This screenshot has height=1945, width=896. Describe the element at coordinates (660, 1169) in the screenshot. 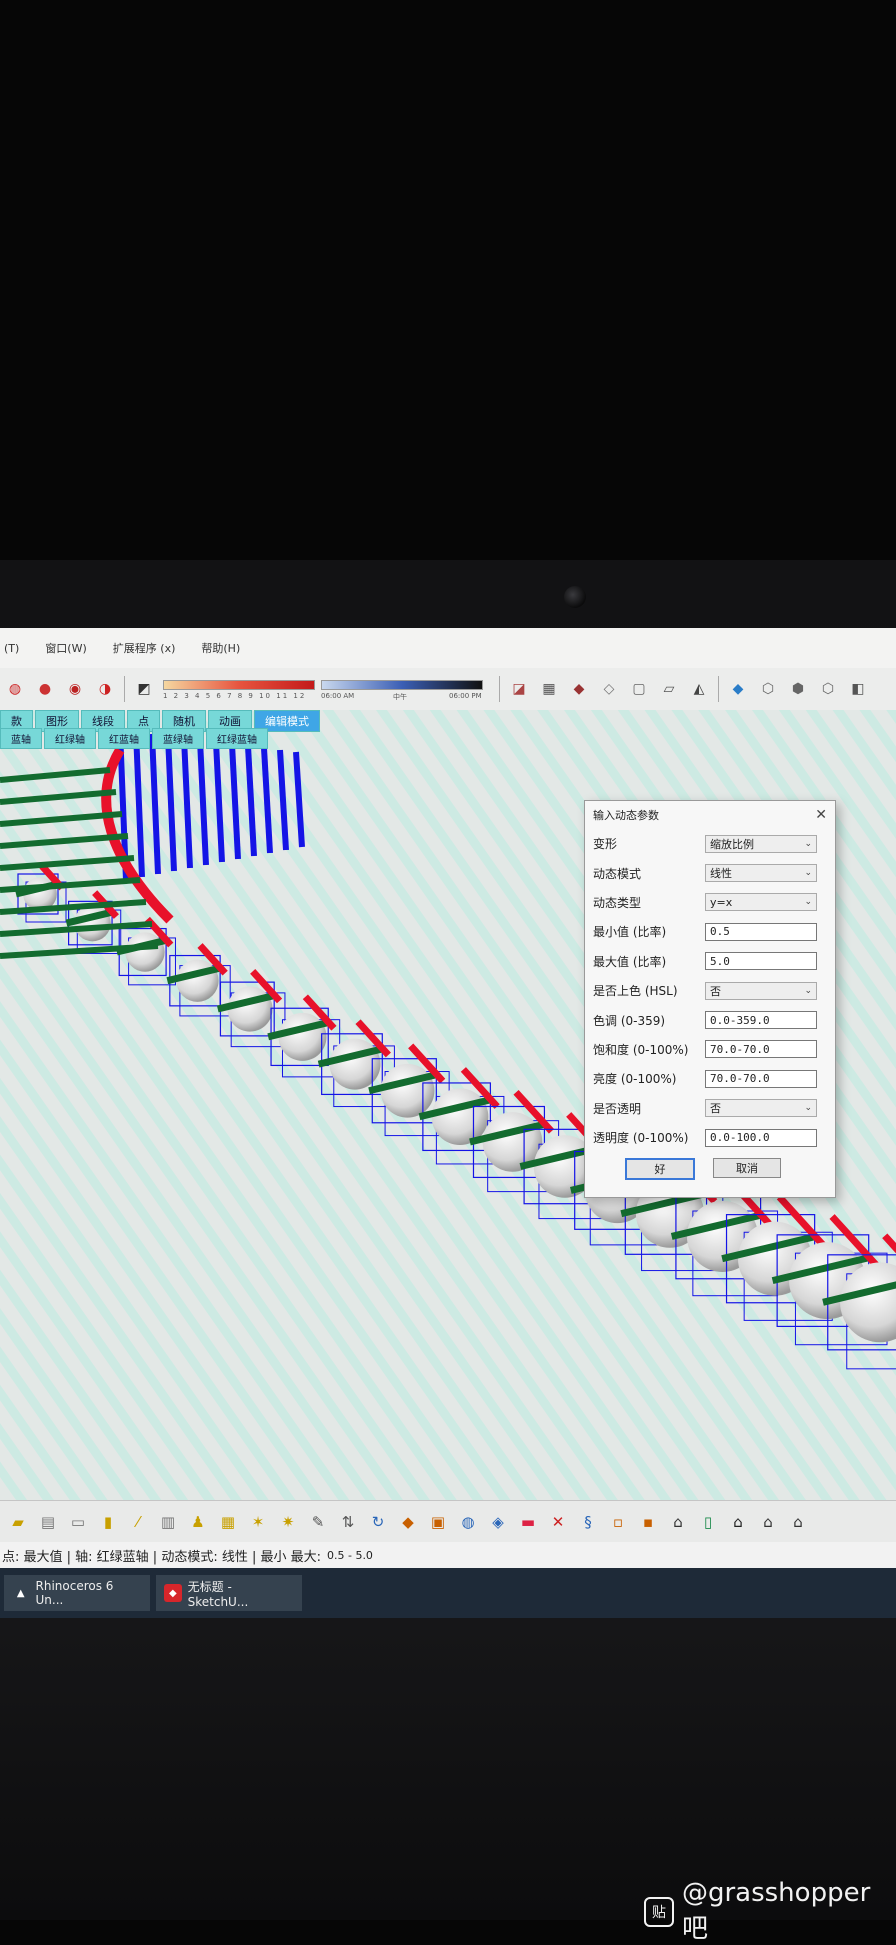

I see `ok-button: 好` at that location.